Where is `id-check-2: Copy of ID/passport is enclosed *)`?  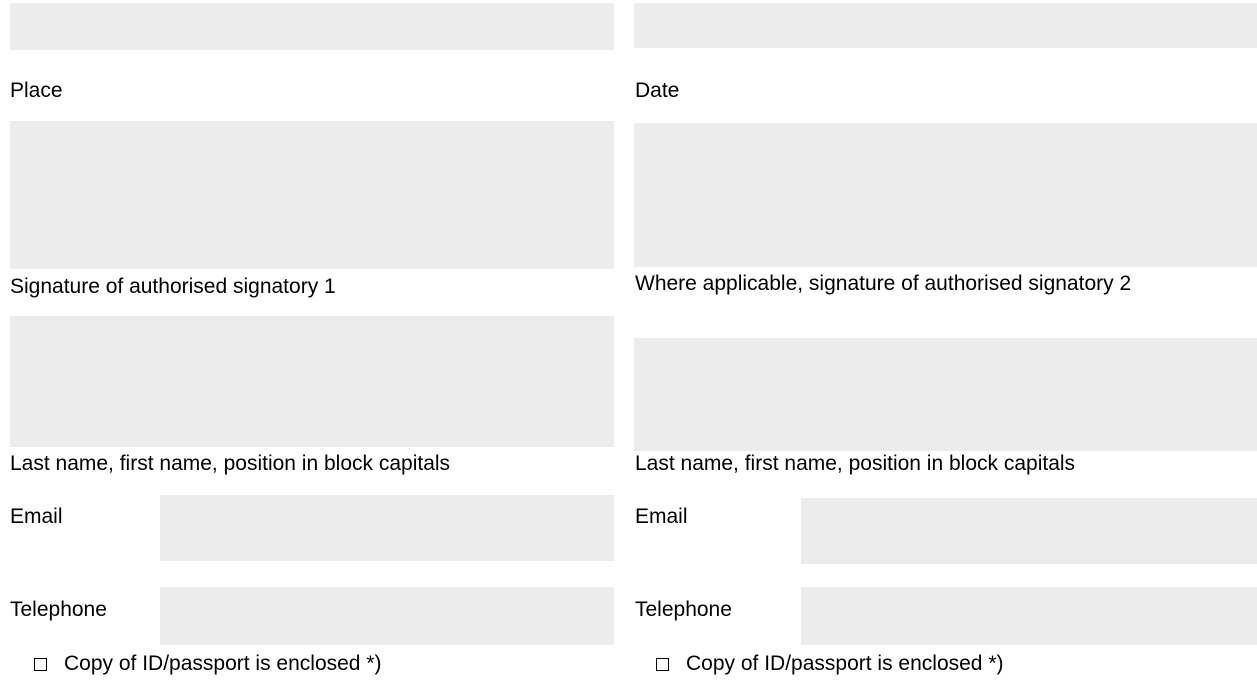
id-check-2: Copy of ID/passport is enclosed *) is located at coordinates (829, 664).